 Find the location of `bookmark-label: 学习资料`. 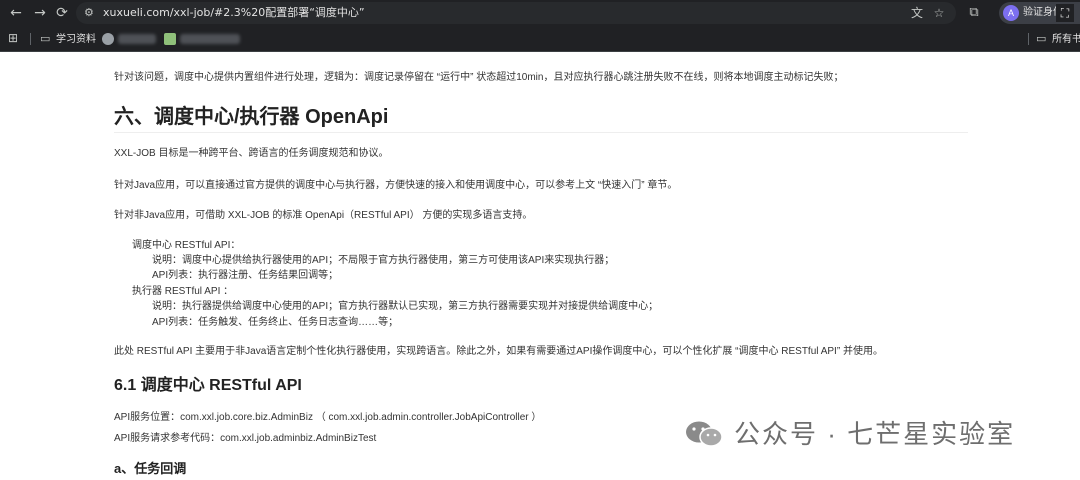

bookmark-label: 学习资料 is located at coordinates (76, 39).